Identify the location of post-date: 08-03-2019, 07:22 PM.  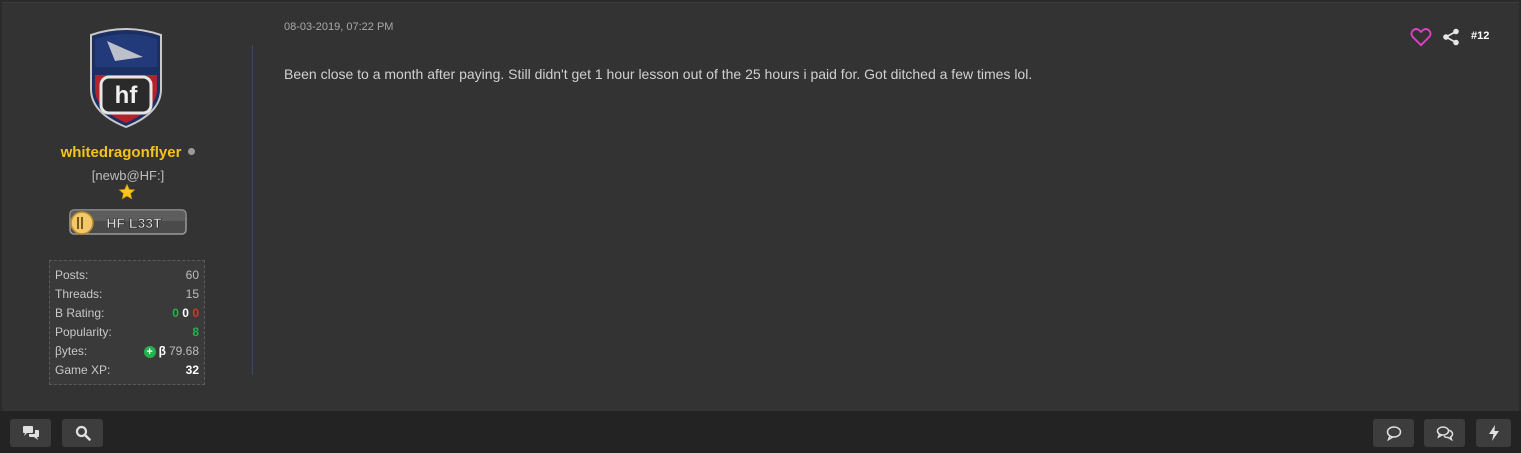
(339, 27).